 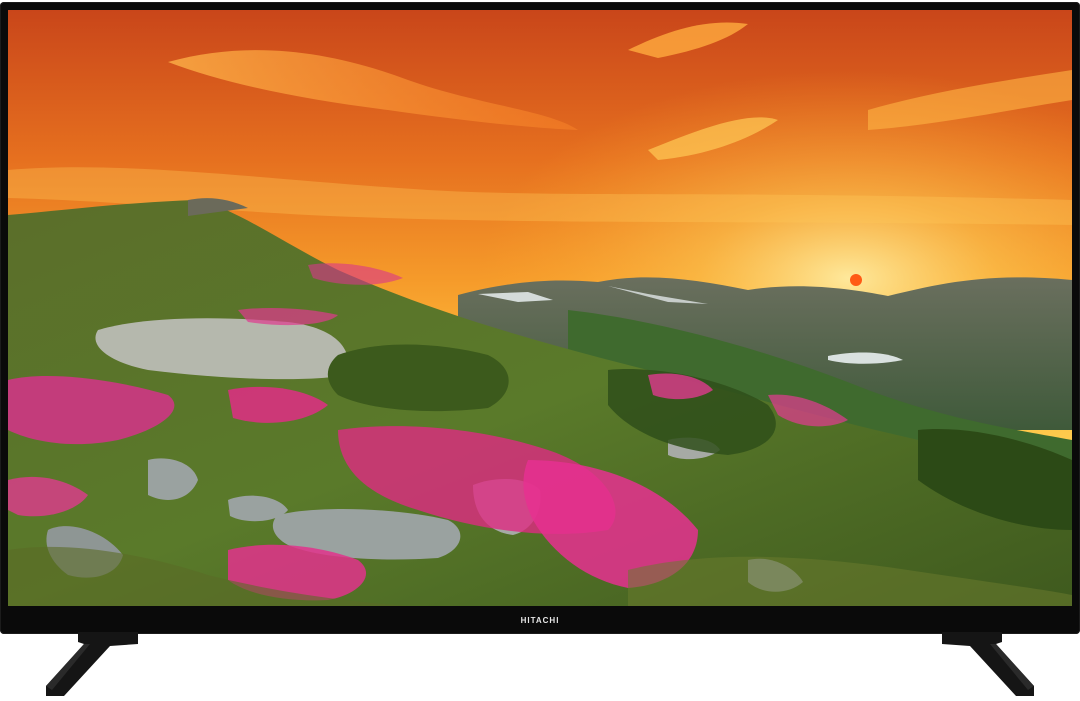 I want to click on right-stand-foot, so click(x=990, y=665).